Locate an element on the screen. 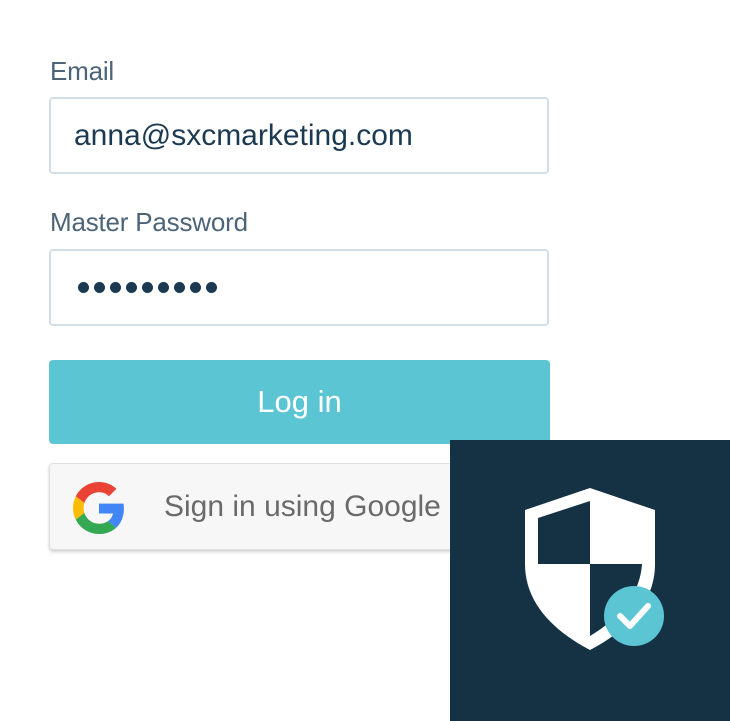 The image size is (730, 721). password-label: Master Password is located at coordinates (149, 222).